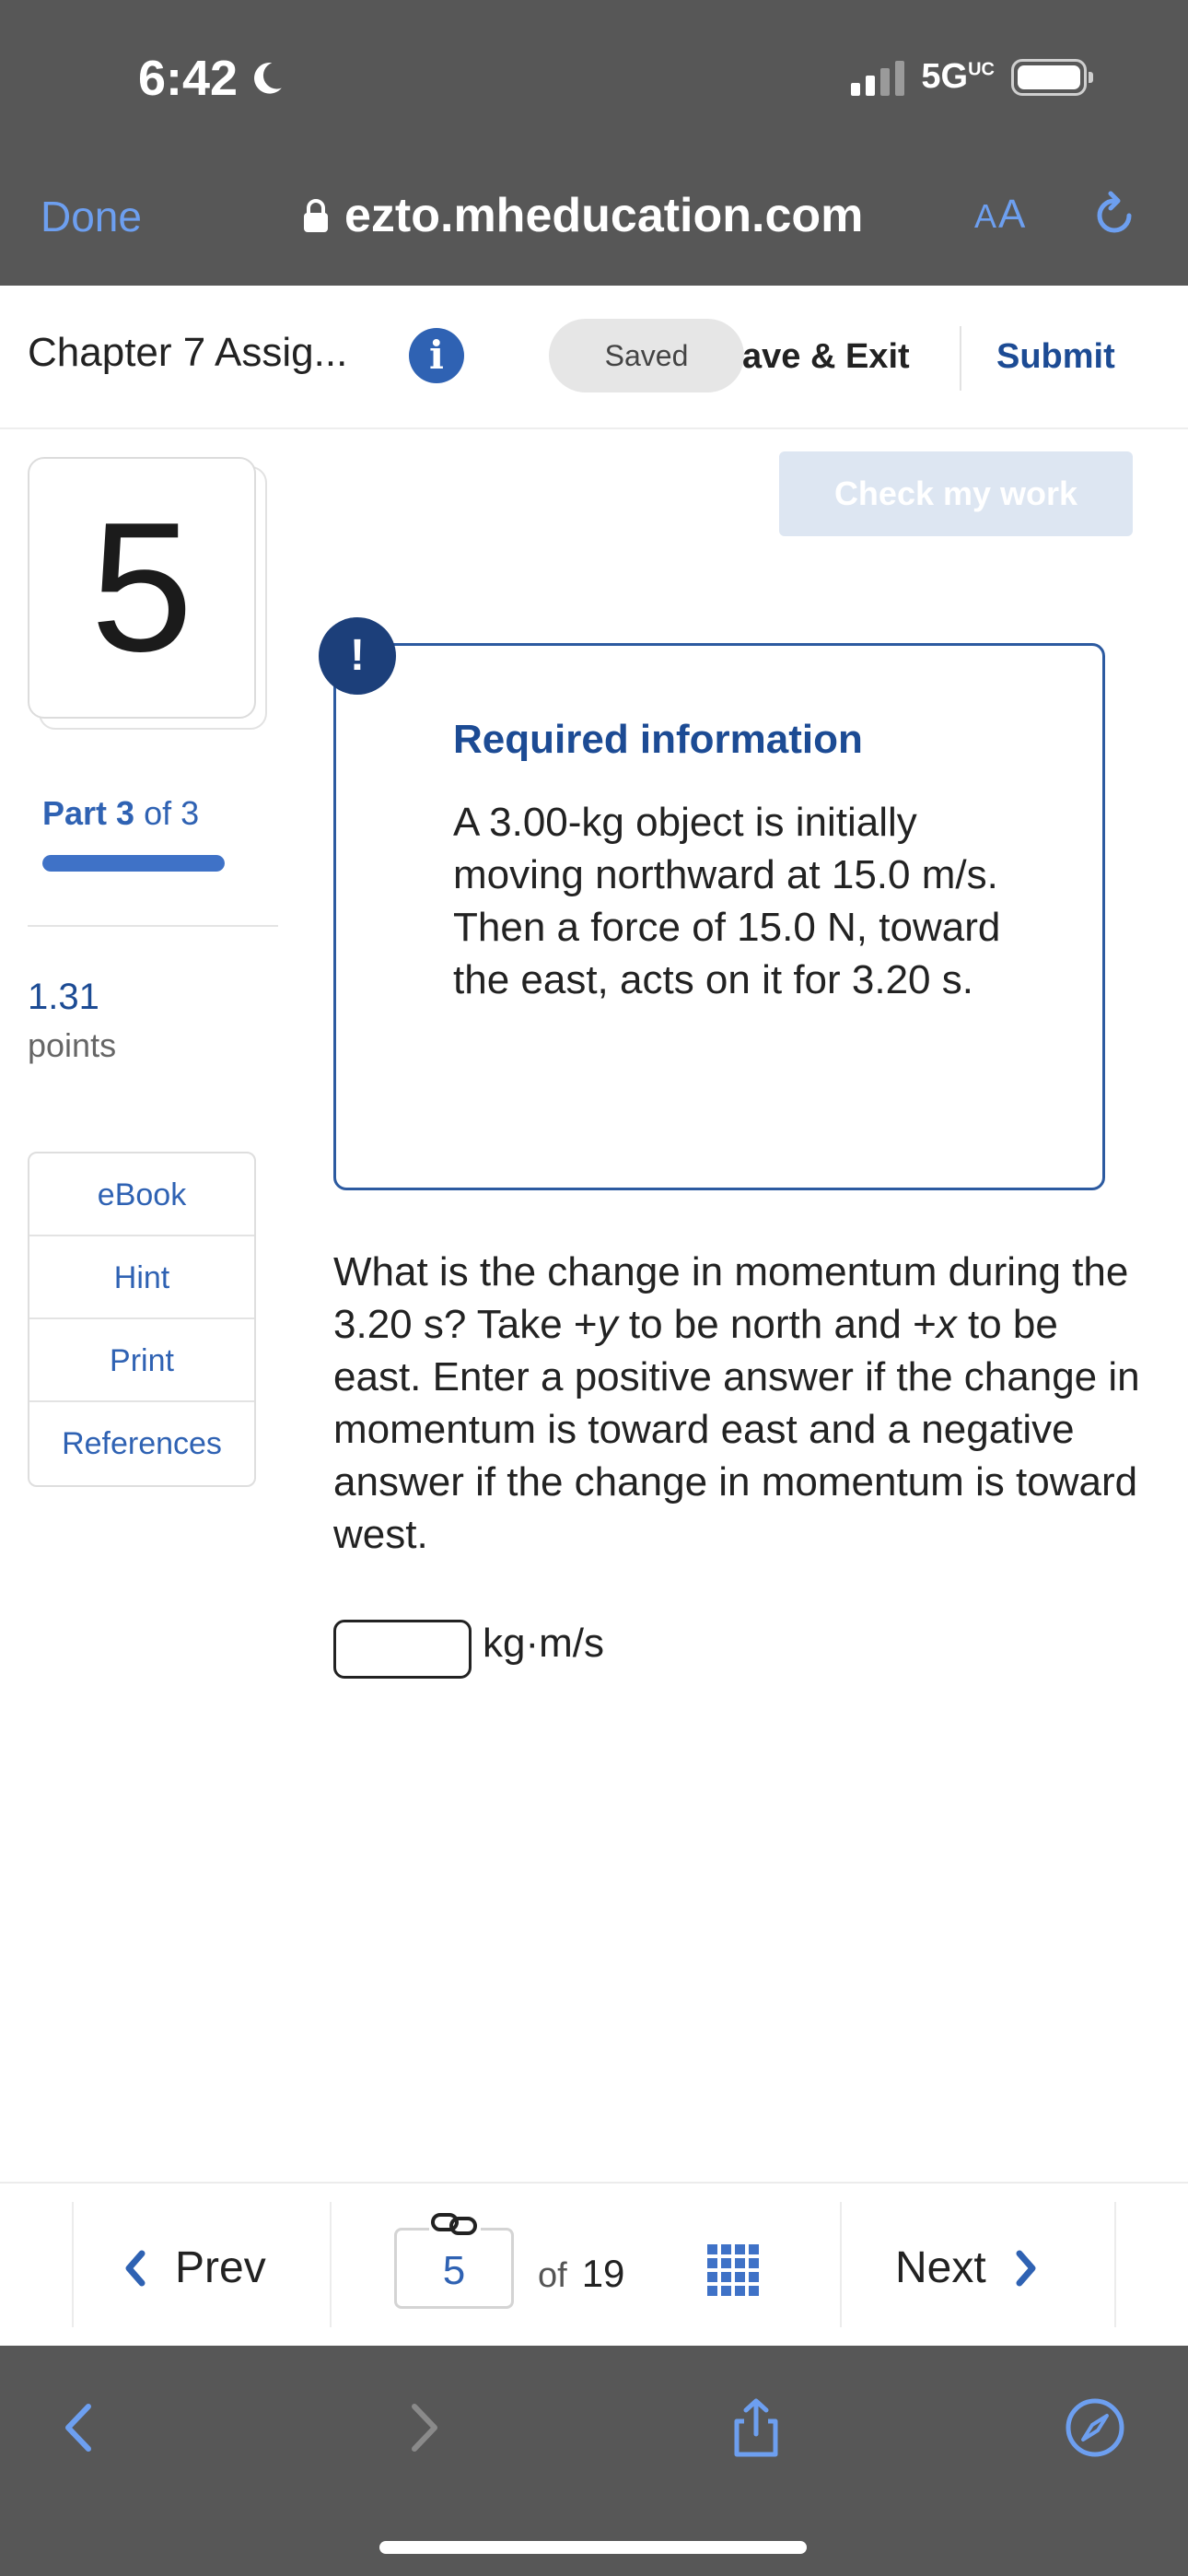  I want to click on resource-tools: eBook Hint Print References, so click(142, 1319).